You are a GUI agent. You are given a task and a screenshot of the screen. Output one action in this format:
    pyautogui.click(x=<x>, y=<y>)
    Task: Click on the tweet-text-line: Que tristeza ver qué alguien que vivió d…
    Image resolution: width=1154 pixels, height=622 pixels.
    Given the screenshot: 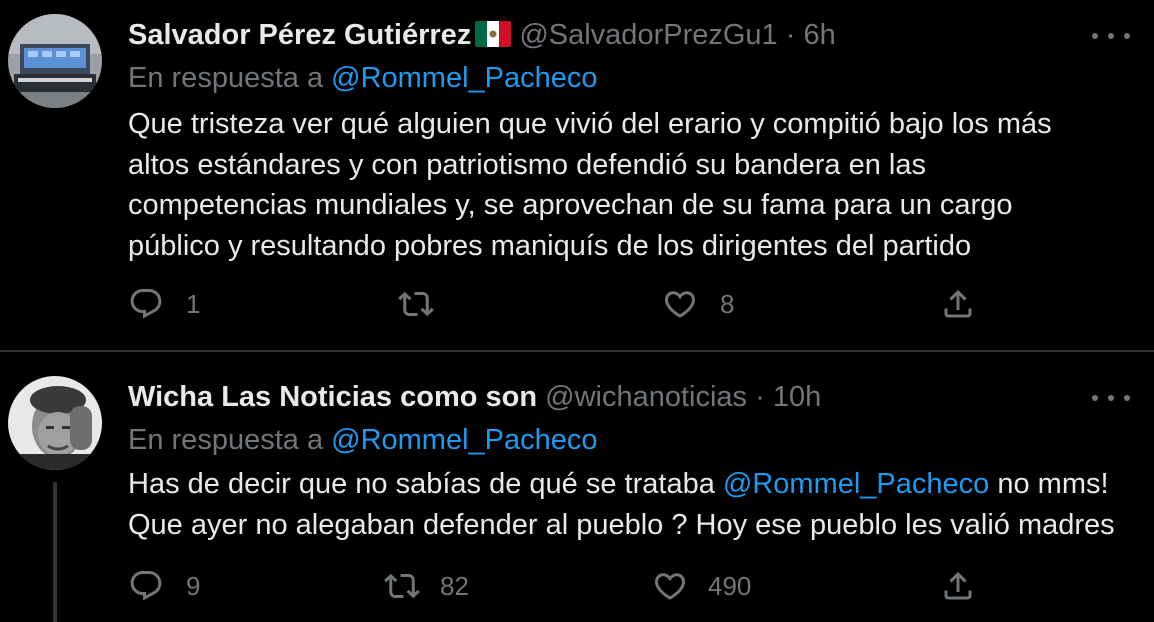 What is the action you would take?
    pyautogui.click(x=590, y=124)
    